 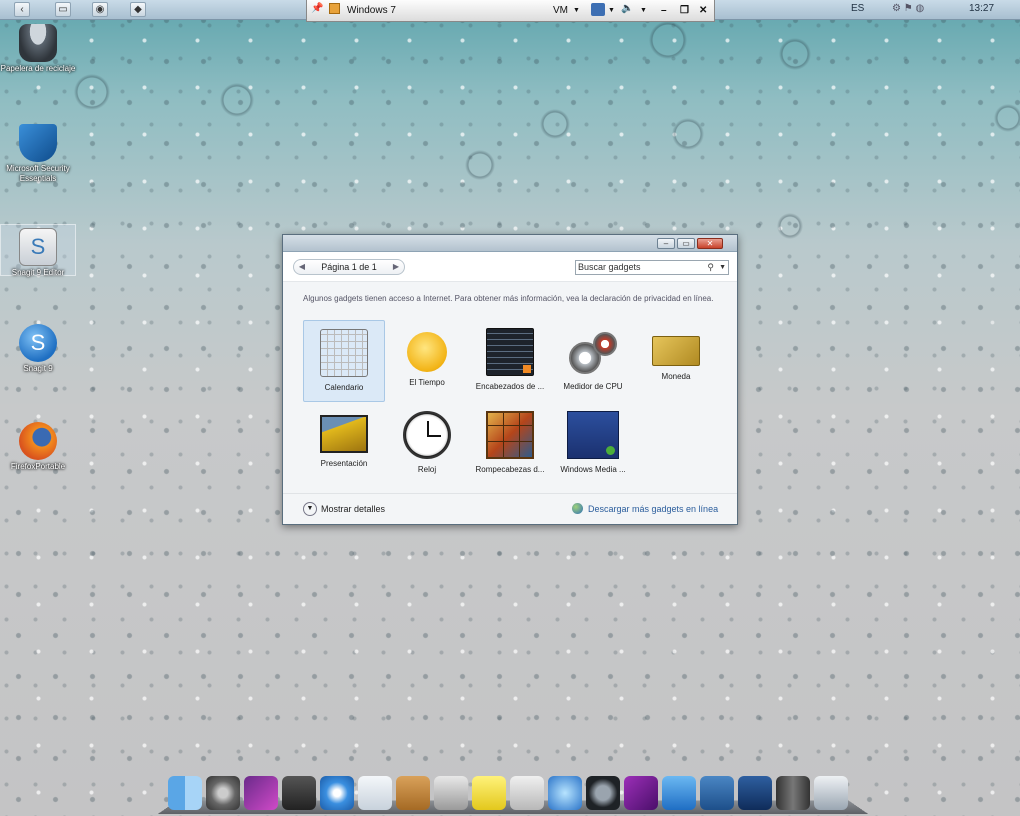 What do you see at coordinates (38, 272) in the screenshot?
I see `desktop-icon-label: Snagit 9 Editor` at bounding box center [38, 272].